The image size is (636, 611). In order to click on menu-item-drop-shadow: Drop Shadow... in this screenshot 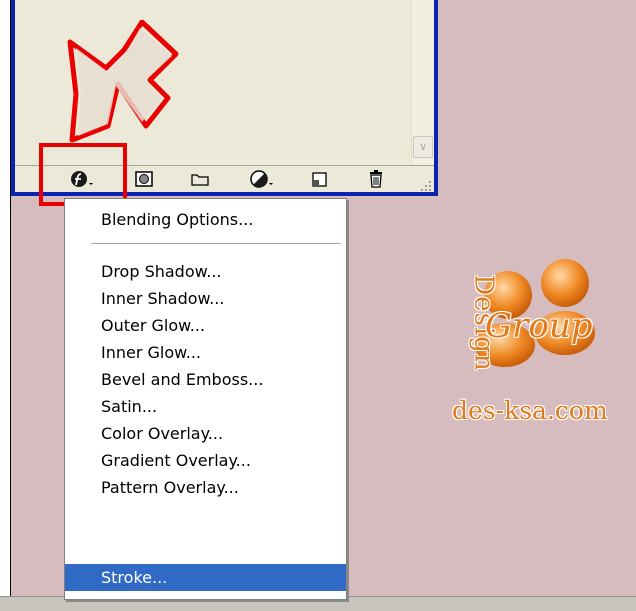, I will do `click(205, 271)`.